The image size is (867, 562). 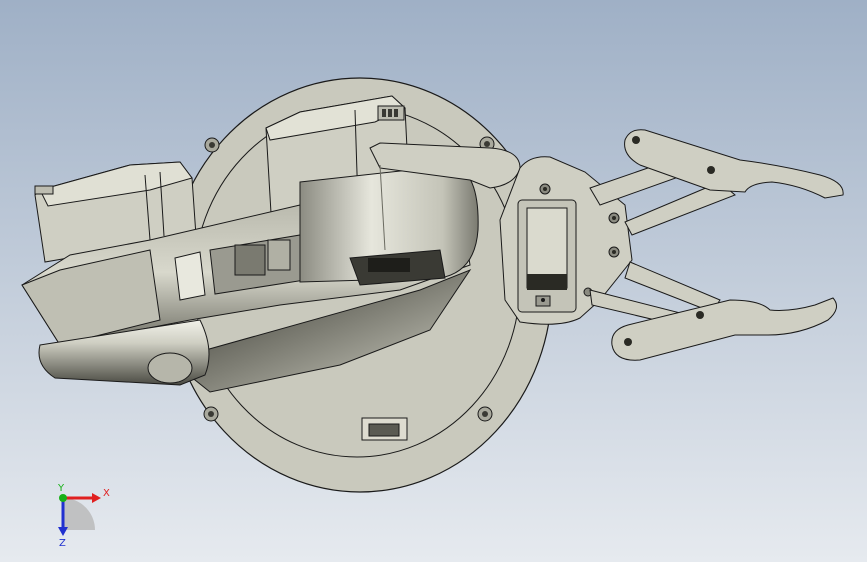 I want to click on y-axis-label: Y, so click(x=61, y=488).